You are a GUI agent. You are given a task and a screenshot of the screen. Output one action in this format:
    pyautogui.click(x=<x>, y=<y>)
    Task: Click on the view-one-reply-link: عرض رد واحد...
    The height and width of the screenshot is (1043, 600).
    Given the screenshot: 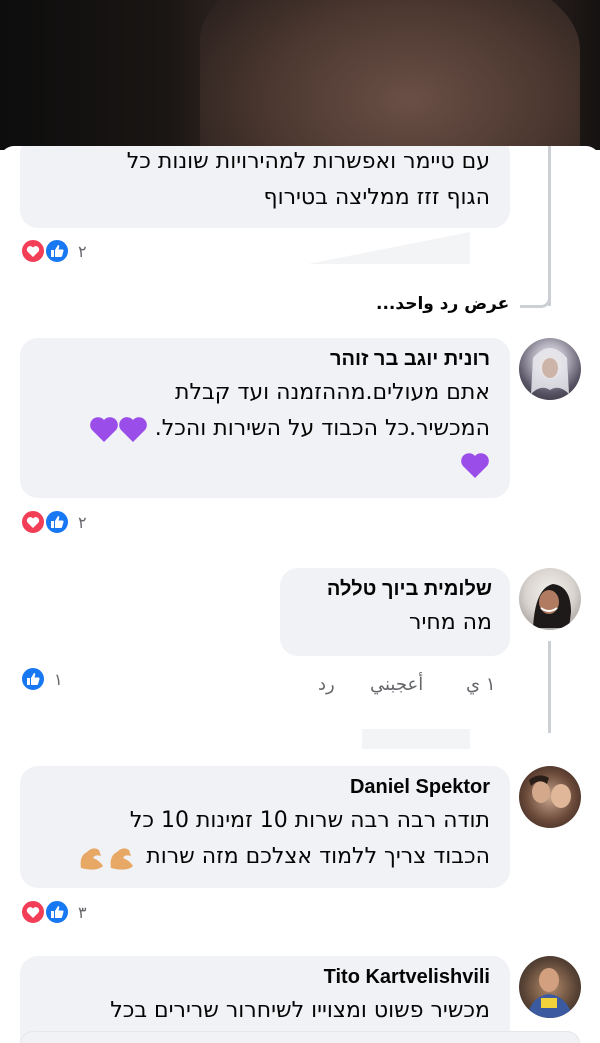 What is the action you would take?
    pyautogui.click(x=442, y=304)
    